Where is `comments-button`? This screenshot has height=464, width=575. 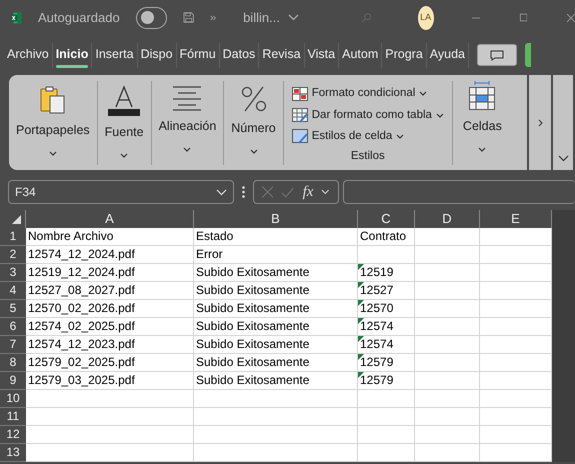
comments-button is located at coordinates (497, 55).